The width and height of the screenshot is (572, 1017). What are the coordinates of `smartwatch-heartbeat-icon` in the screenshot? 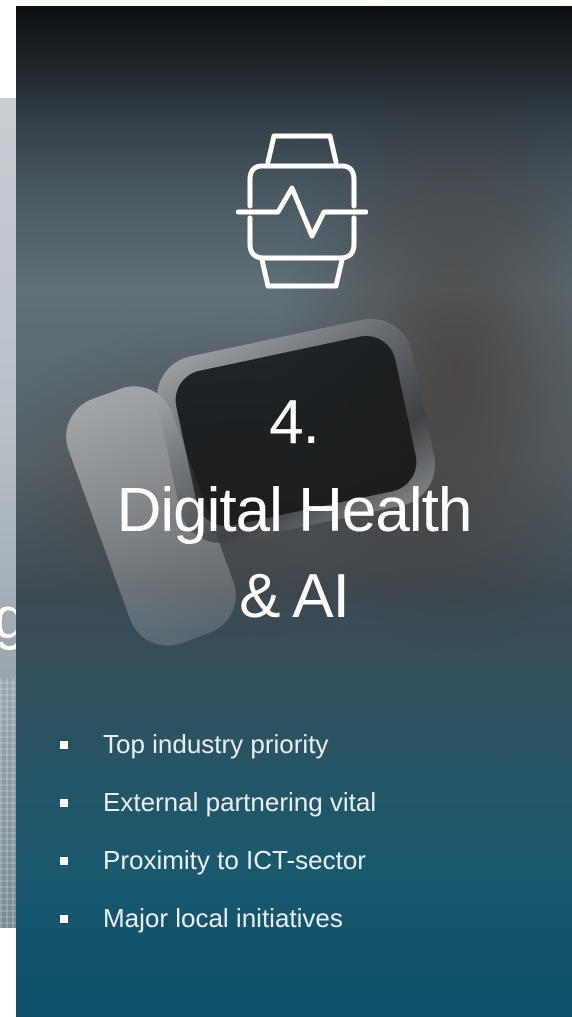 It's located at (302, 211).